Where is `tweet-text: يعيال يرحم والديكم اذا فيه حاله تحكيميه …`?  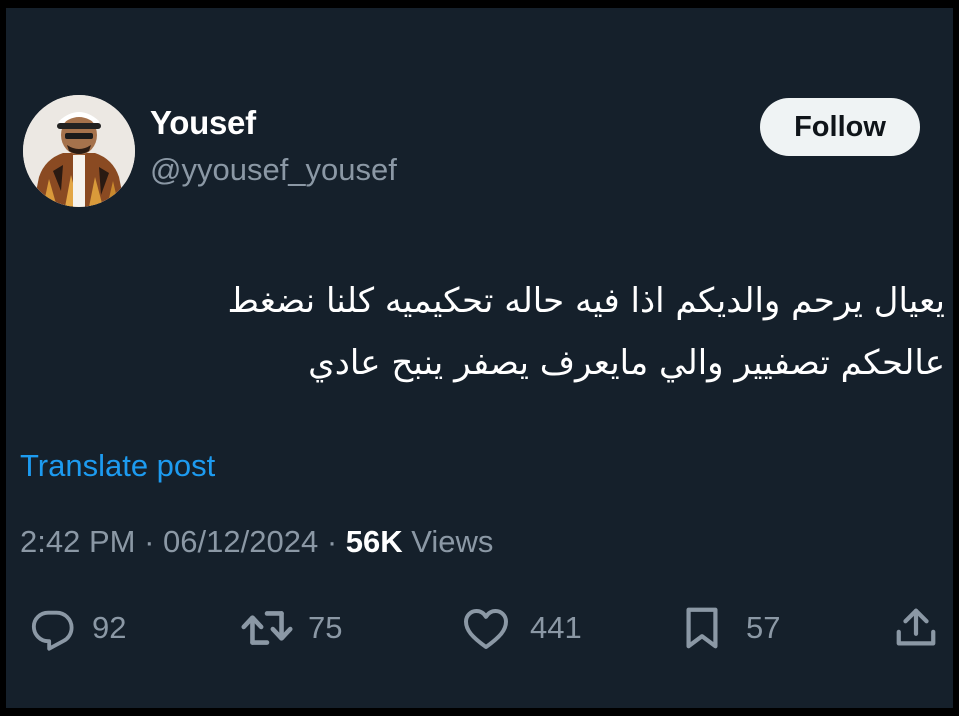
tweet-text: يعيال يرحم والديكم اذا فيه حاله تحكيميه … is located at coordinates (530, 332).